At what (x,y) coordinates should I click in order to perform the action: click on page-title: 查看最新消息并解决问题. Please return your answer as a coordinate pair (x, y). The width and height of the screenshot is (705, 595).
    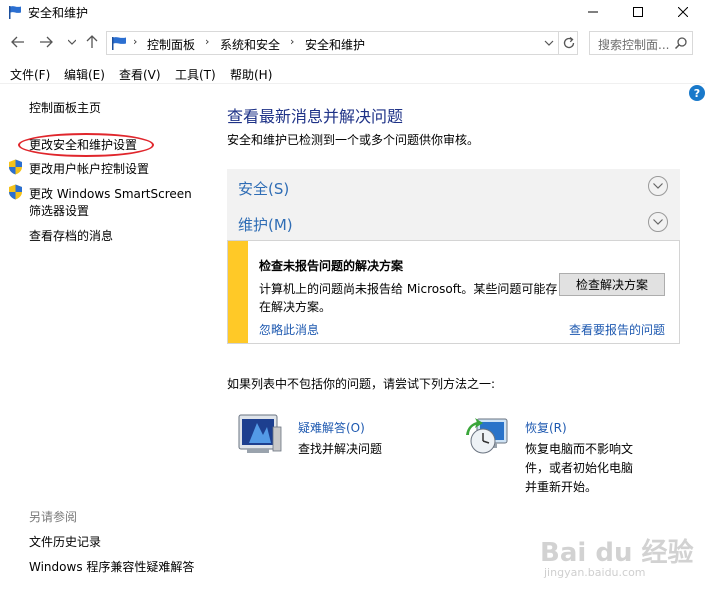
    Looking at the image, I should click on (315, 116).